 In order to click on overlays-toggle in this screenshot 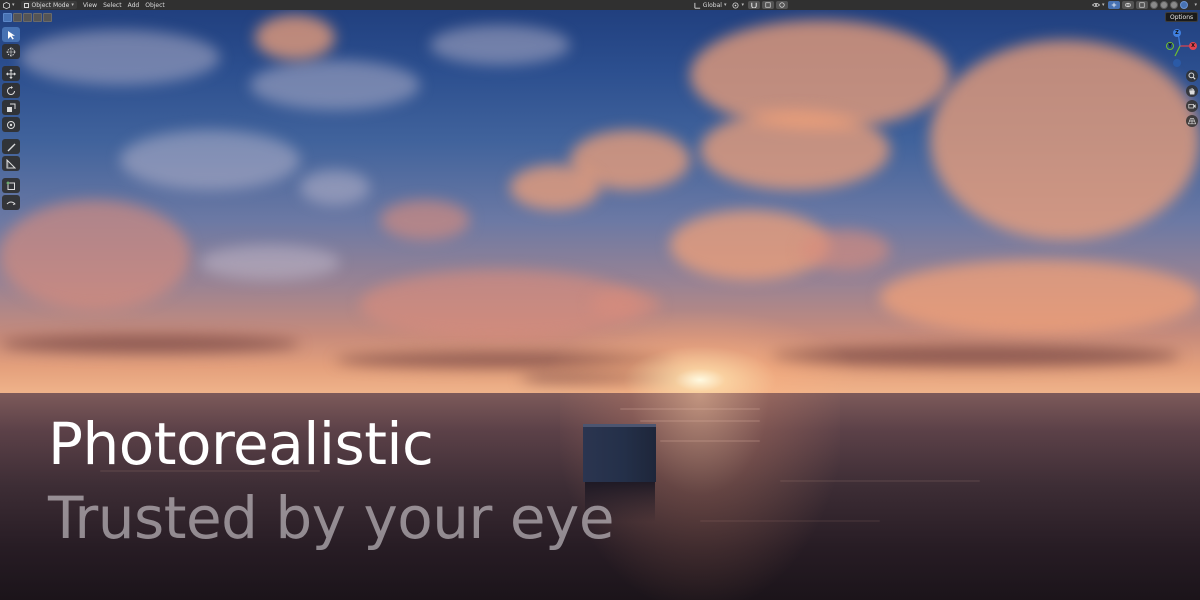, I will do `click(1128, 5)`.